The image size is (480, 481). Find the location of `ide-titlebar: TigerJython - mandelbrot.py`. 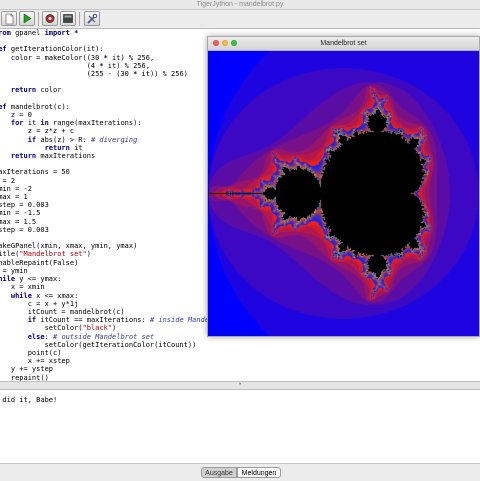

ide-titlebar: TigerJython - mandelbrot.py is located at coordinates (240, 5).